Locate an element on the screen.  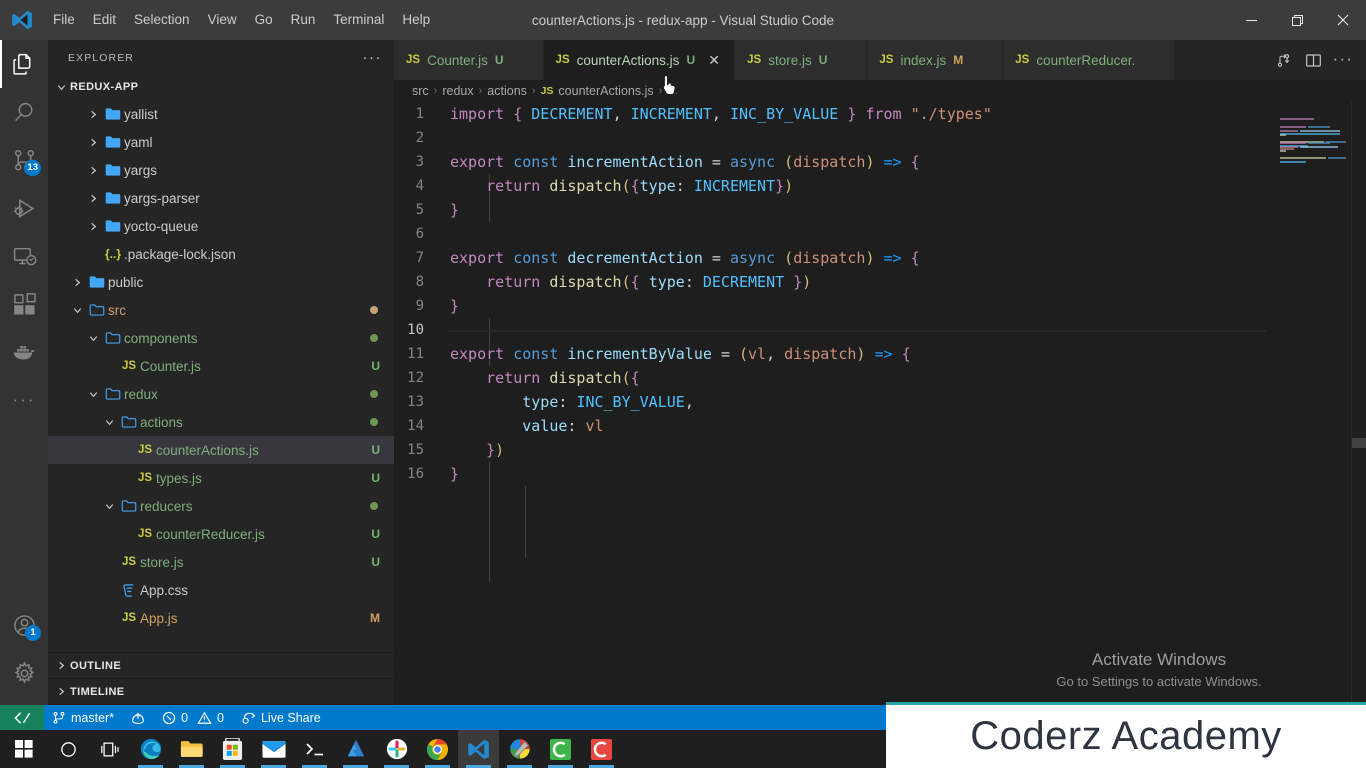
menu-view: View is located at coordinates (222, 20).